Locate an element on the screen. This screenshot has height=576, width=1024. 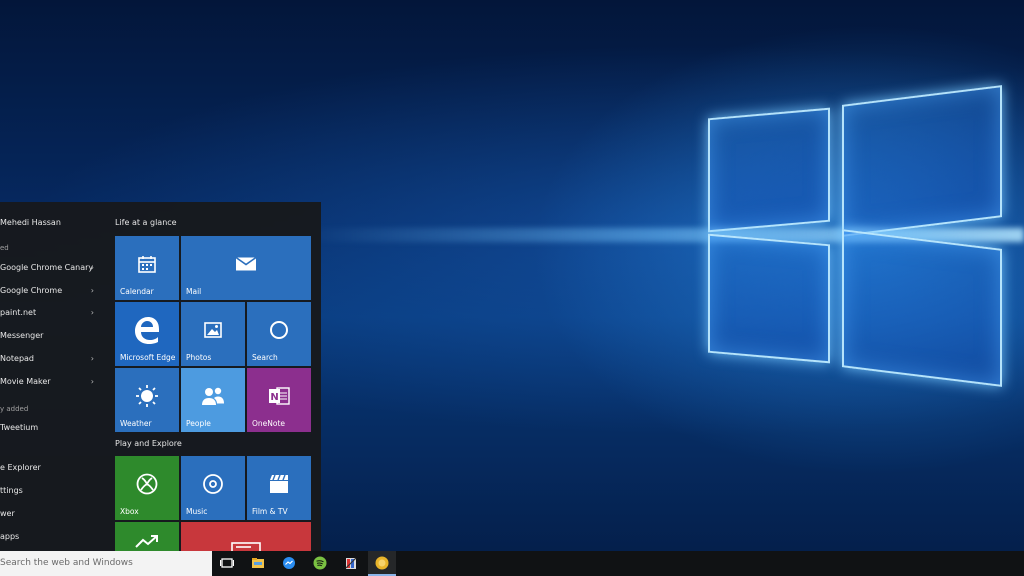
spotify-button is located at coordinates (320, 563).